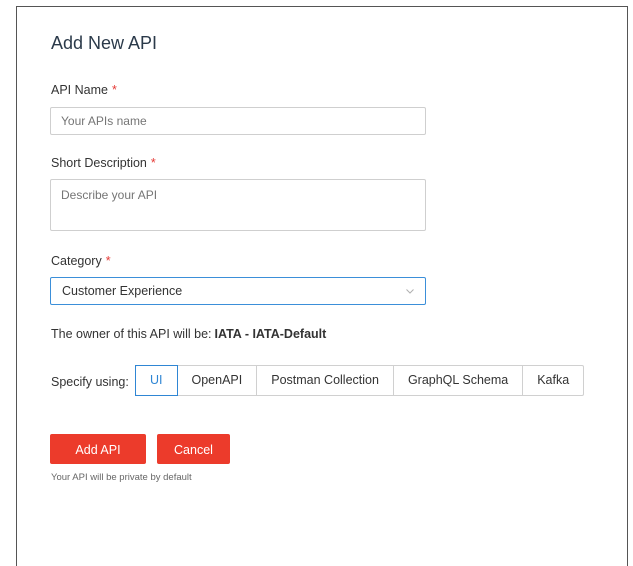 This screenshot has height=566, width=633. What do you see at coordinates (270, 334) in the screenshot?
I see `owner-value: IATA - IATA-Default` at bounding box center [270, 334].